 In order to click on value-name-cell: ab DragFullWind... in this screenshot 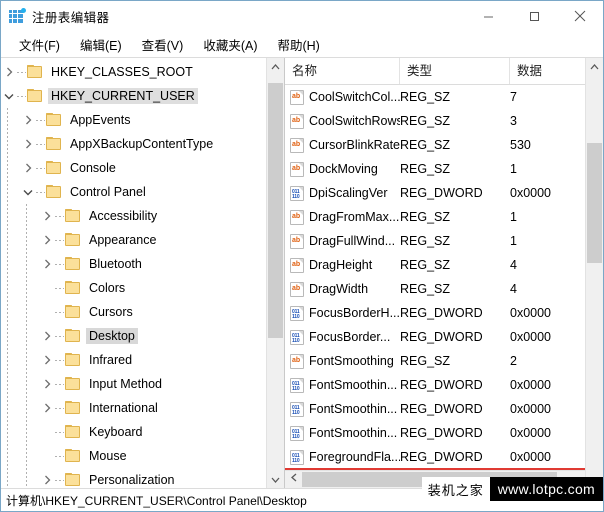, I will do `click(342, 241)`.